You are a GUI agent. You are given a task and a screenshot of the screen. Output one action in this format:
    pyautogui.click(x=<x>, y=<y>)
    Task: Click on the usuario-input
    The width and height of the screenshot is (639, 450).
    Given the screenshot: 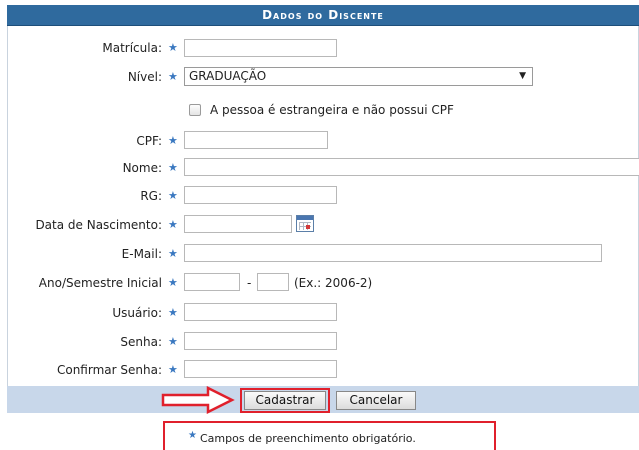 What is the action you would take?
    pyautogui.click(x=260, y=312)
    